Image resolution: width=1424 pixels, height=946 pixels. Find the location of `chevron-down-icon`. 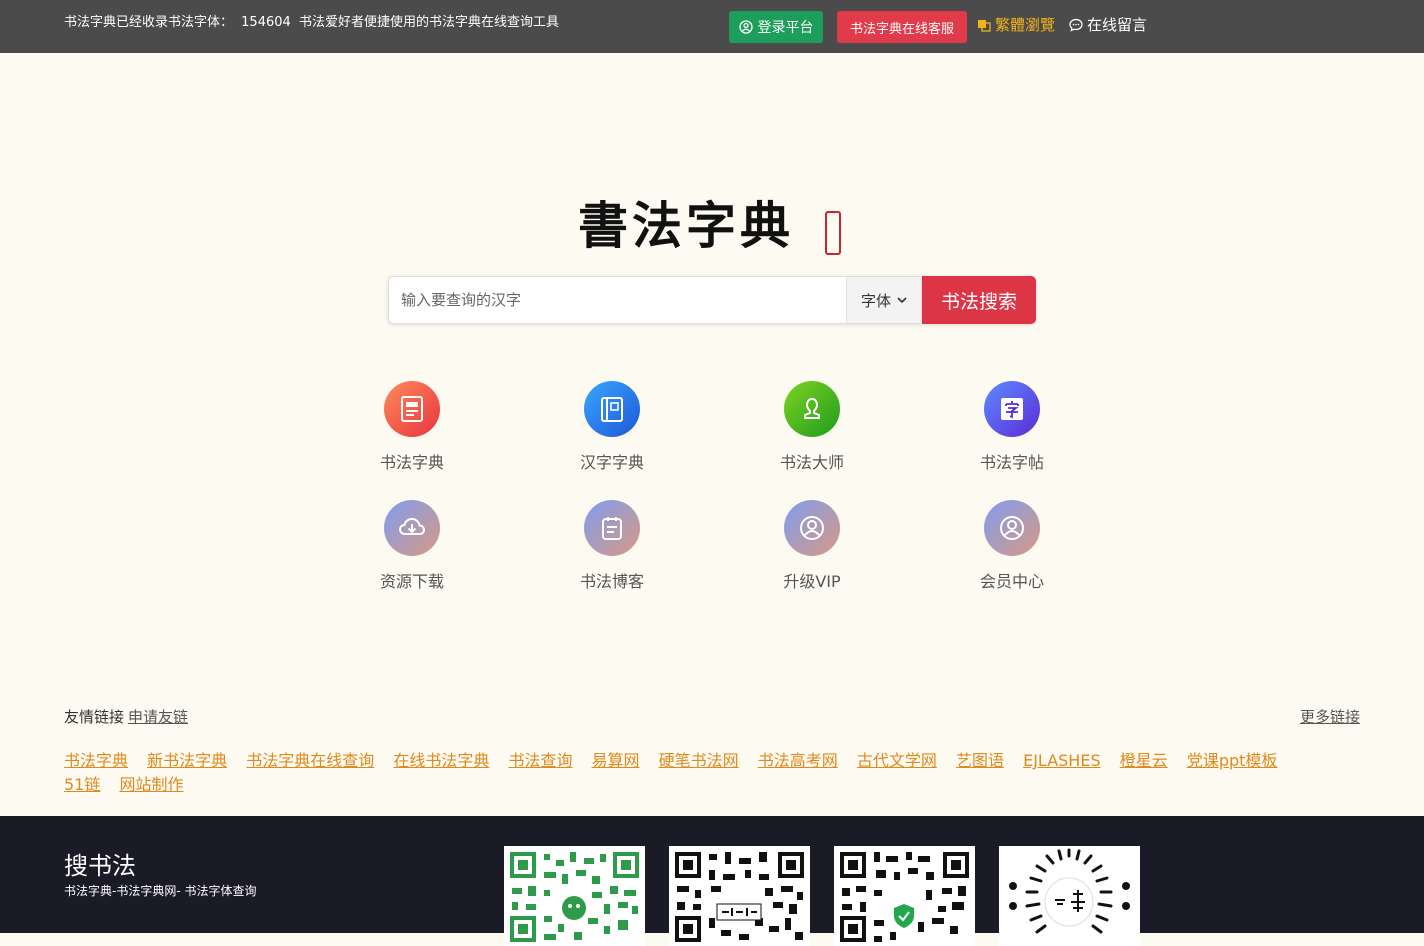

chevron-down-icon is located at coordinates (902, 300).